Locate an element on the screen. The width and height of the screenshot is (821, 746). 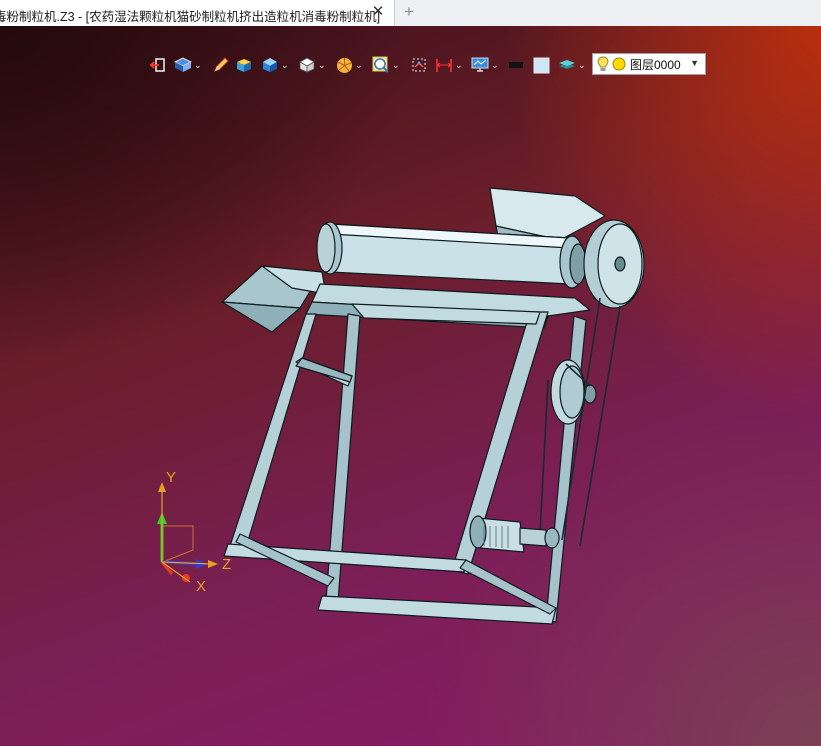
x-axis-label: X is located at coordinates (201, 586).